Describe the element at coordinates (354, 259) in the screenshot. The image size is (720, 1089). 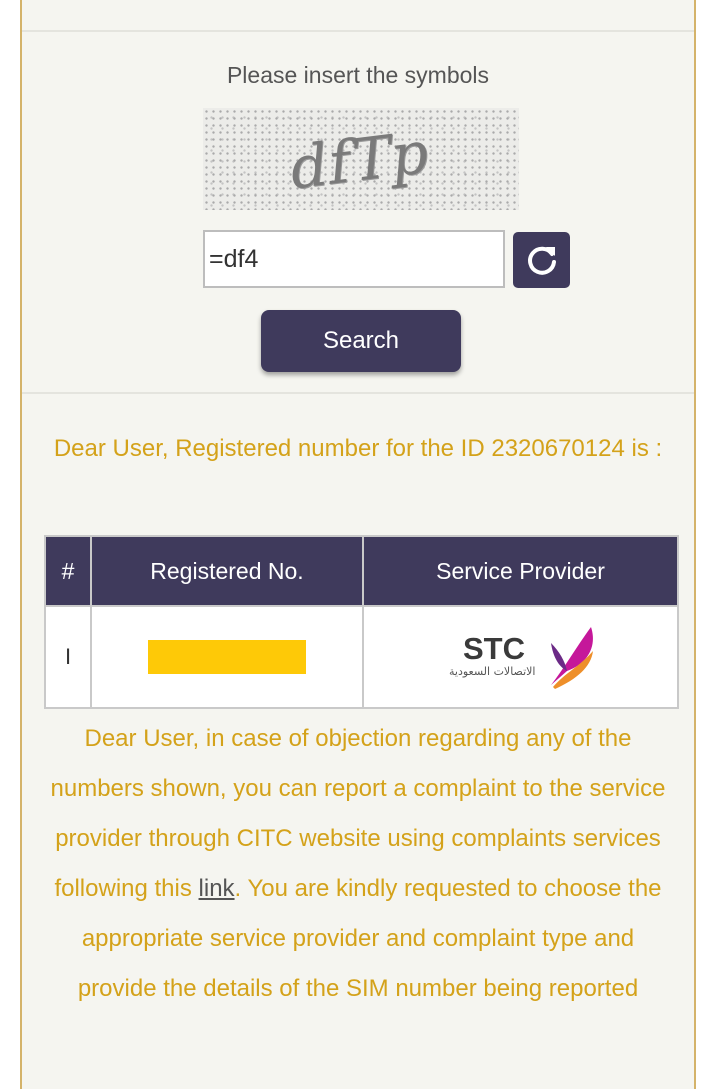
I see `captcha-input` at that location.